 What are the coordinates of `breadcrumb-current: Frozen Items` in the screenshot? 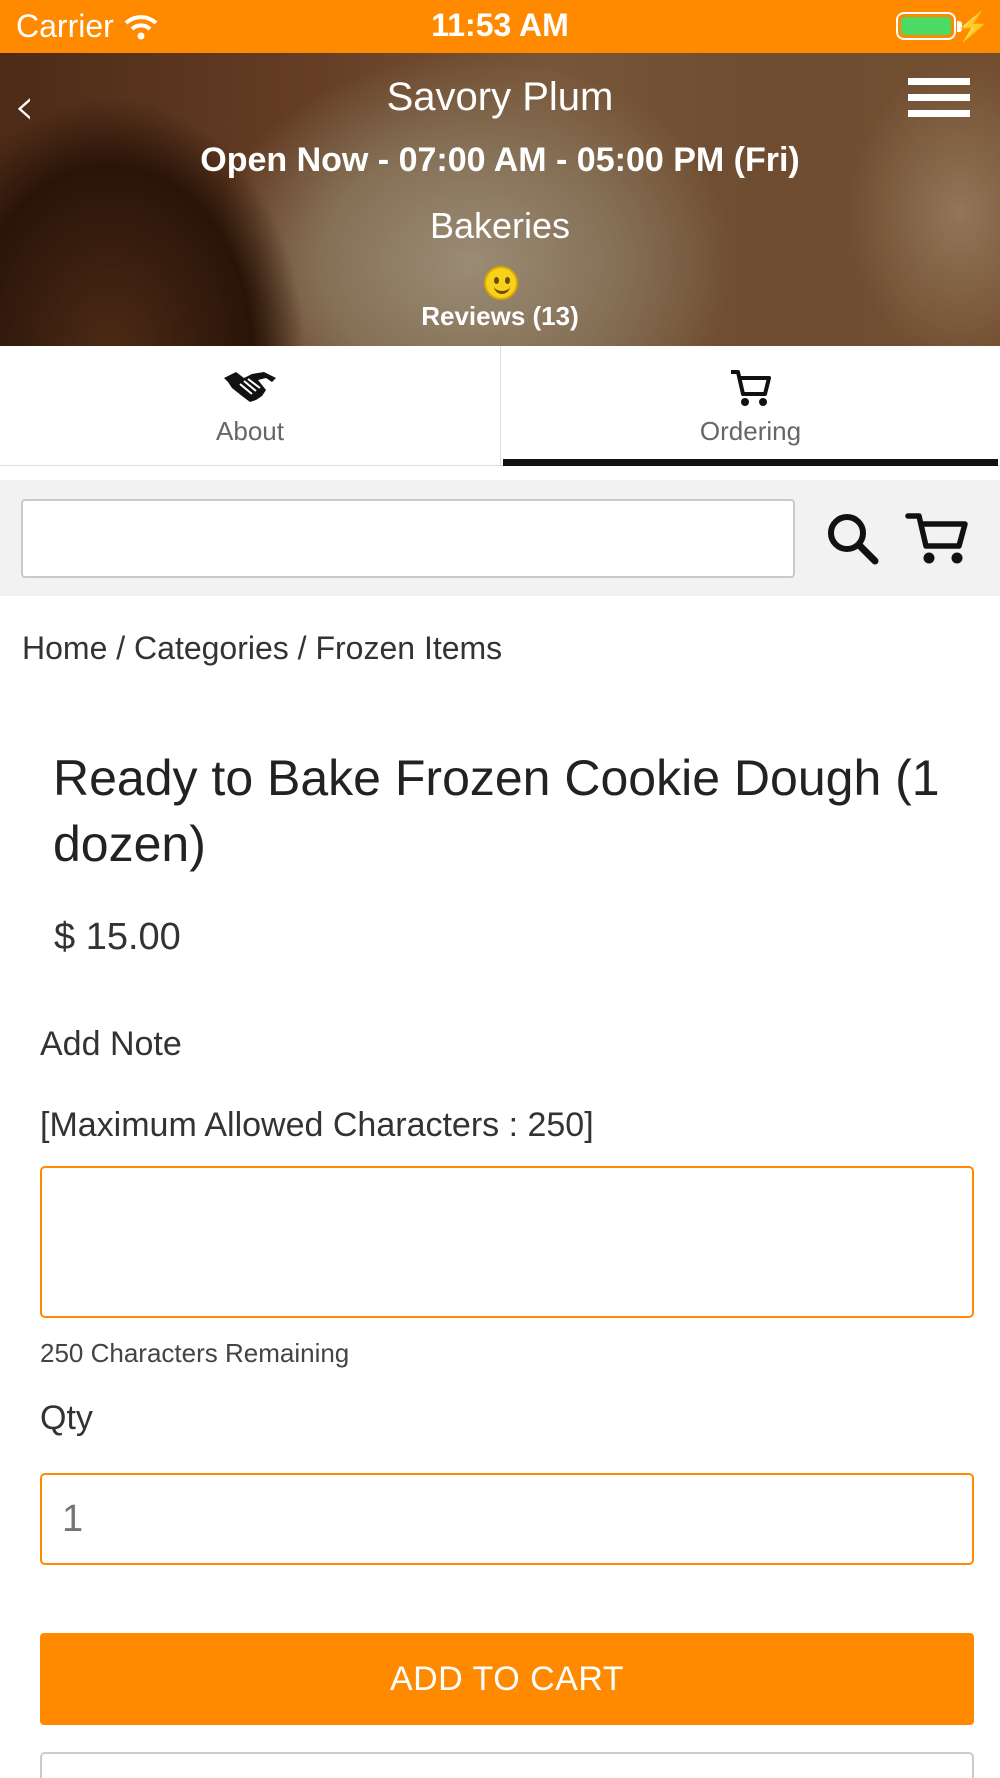 It's located at (409, 648).